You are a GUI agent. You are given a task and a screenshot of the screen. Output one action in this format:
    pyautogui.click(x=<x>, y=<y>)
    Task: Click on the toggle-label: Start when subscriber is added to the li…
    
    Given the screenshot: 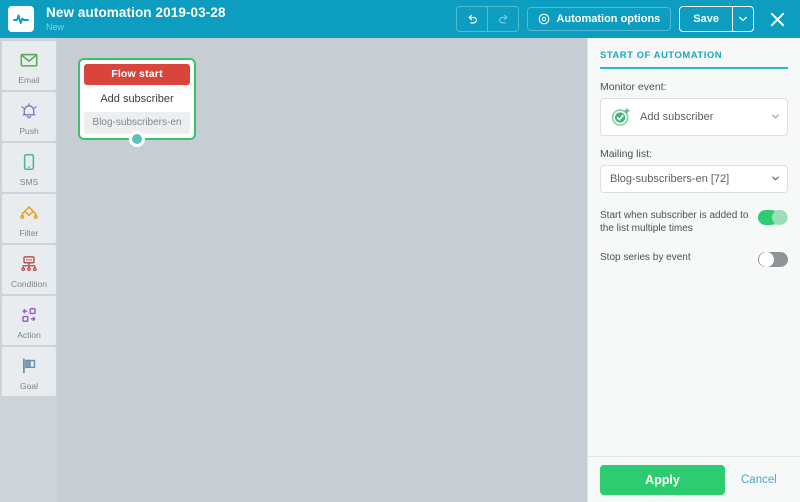 What is the action you would take?
    pyautogui.click(x=674, y=222)
    